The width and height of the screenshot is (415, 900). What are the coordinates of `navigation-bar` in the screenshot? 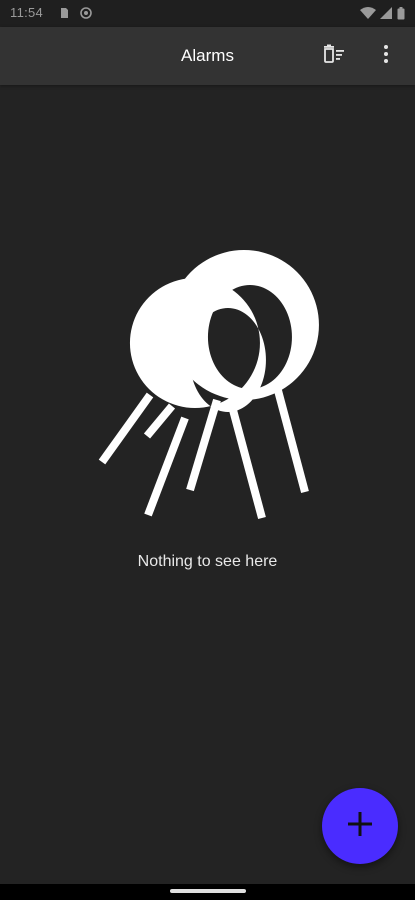 It's located at (207, 892).